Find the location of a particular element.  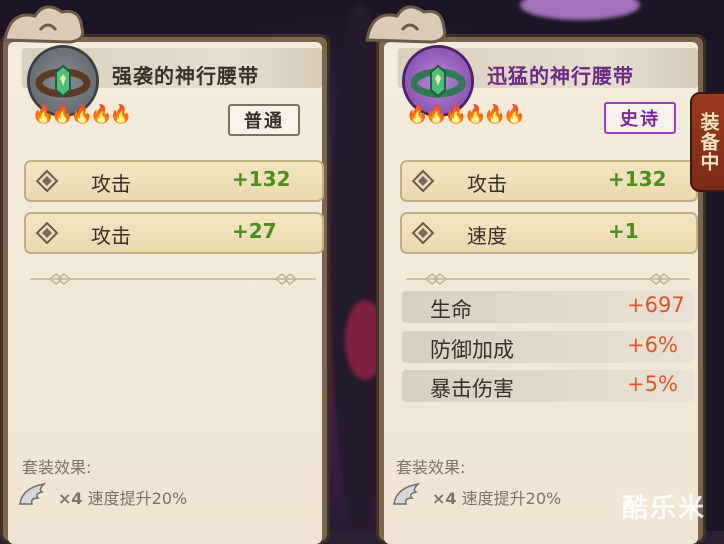

star-flames: 🔥🔥🔥🔥🔥 is located at coordinates (82, 114).